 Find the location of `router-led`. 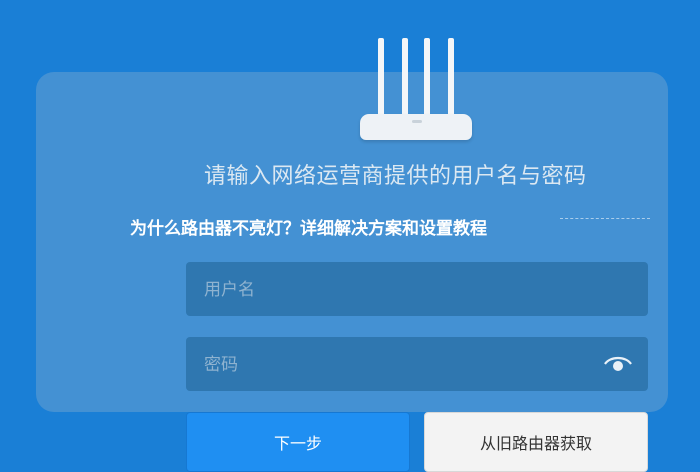

router-led is located at coordinates (417, 121).